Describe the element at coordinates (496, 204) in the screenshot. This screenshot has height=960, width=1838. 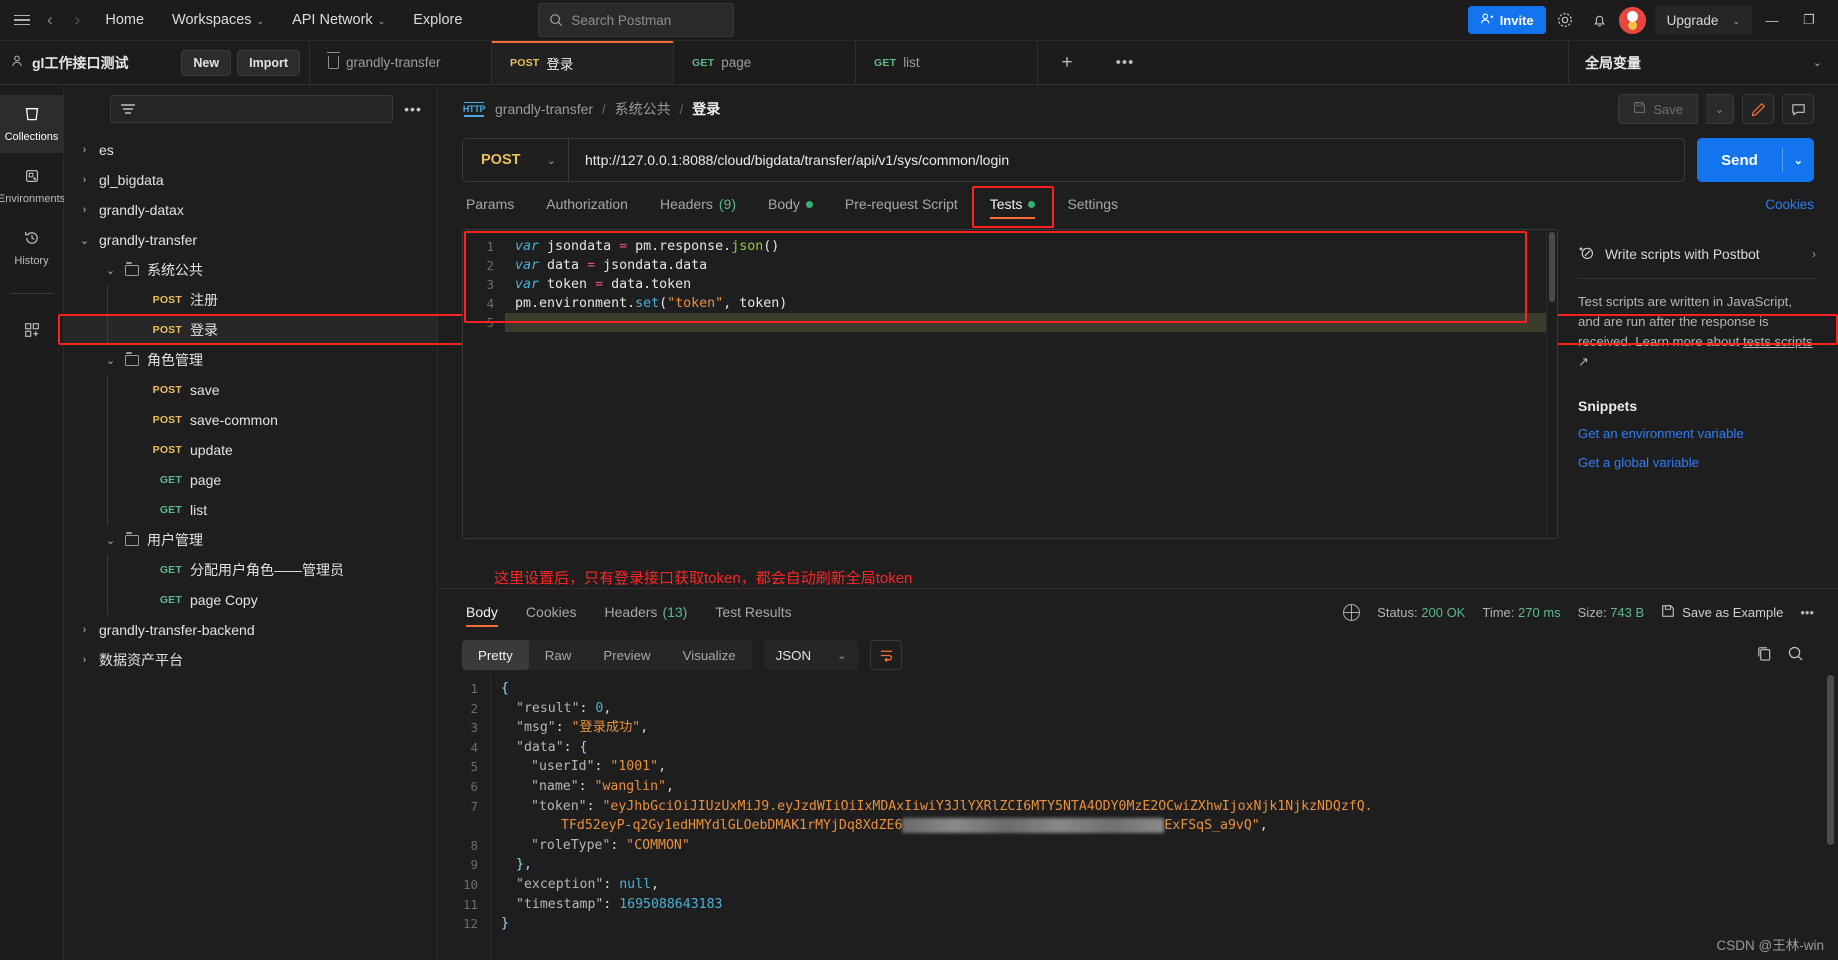
I see `request-tab-params: Params` at that location.